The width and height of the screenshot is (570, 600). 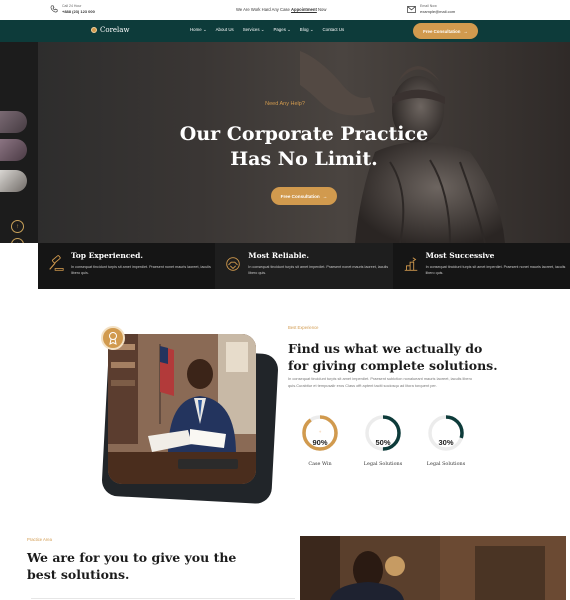 I want to click on divider, so click(x=163, y=598).